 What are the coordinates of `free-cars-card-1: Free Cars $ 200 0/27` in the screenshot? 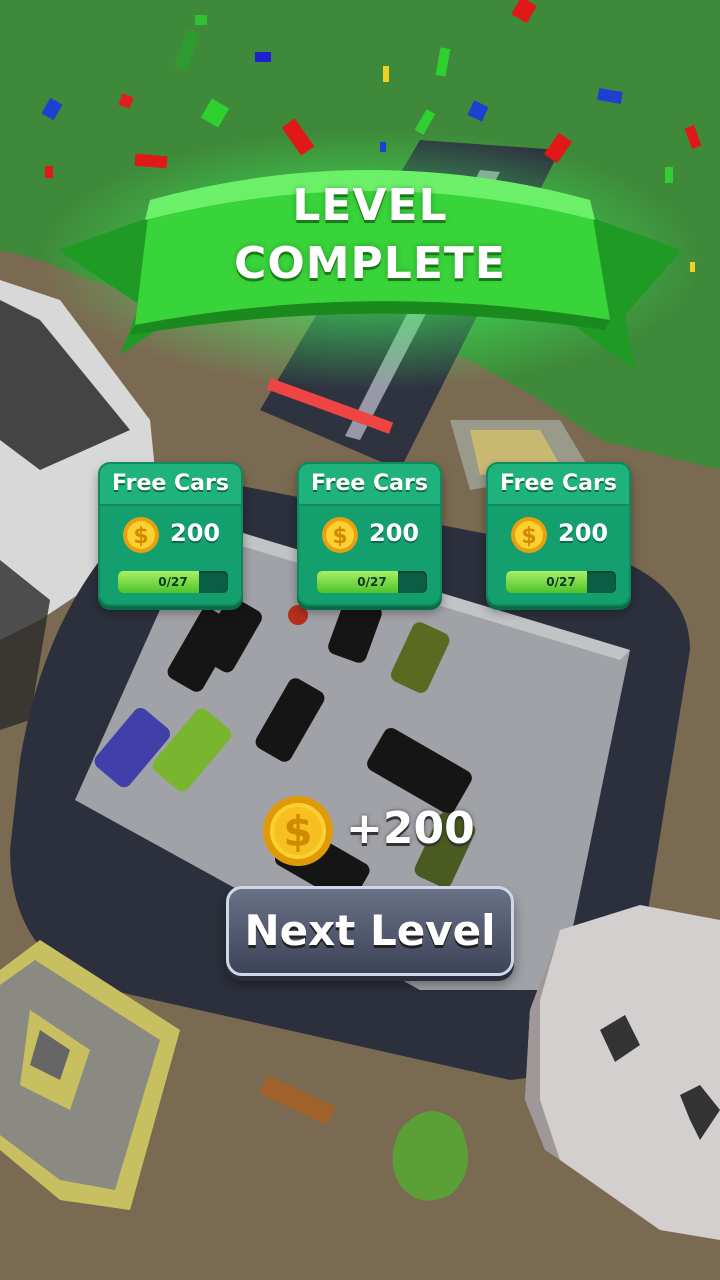 It's located at (170, 534).